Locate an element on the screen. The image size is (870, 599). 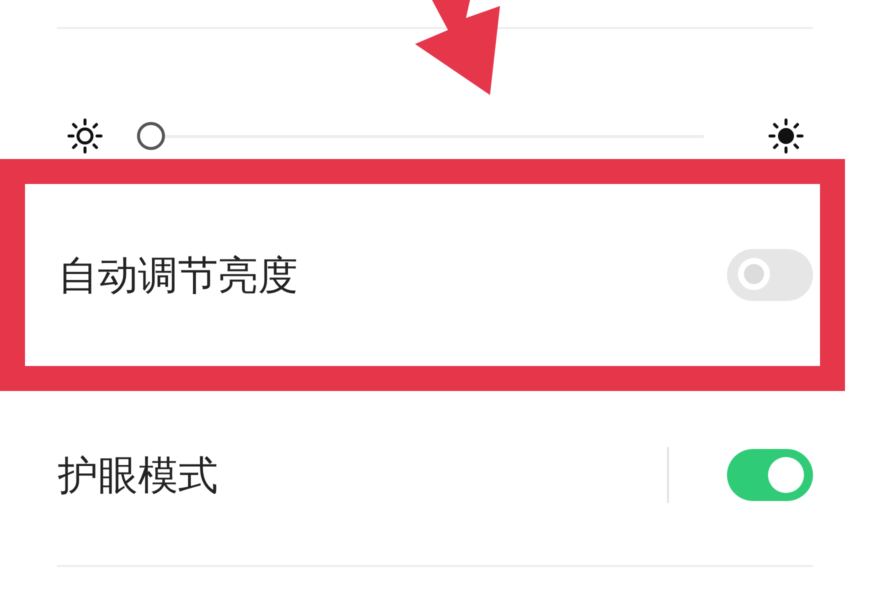
slider-thumb is located at coordinates (151, 136).